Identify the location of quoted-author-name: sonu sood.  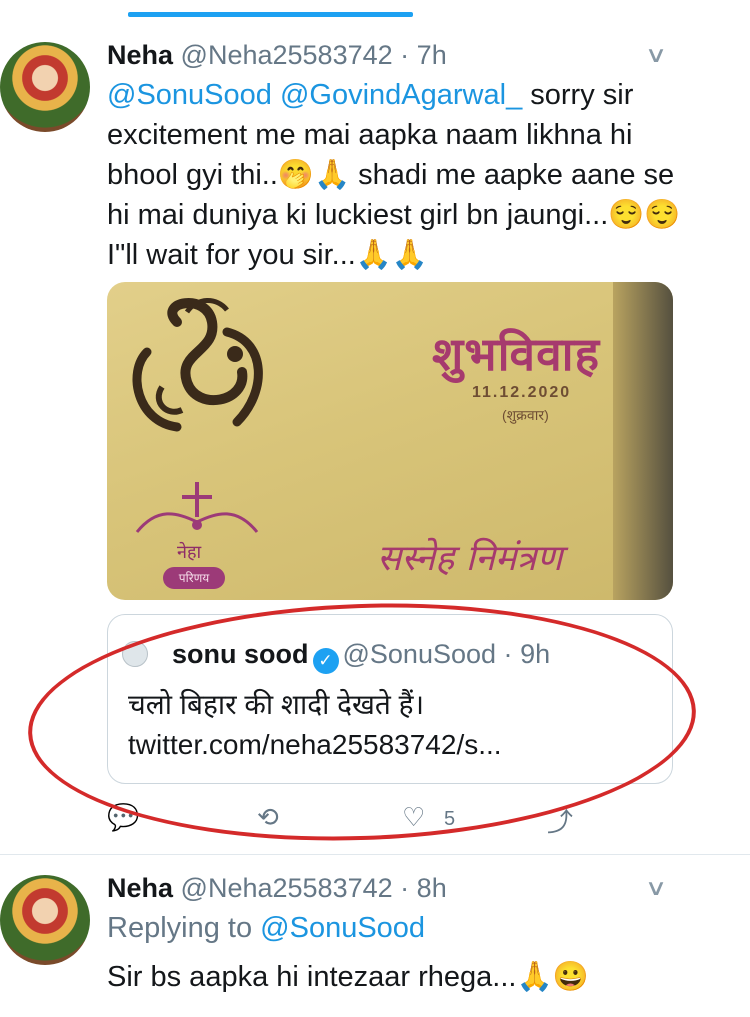
(240, 654).